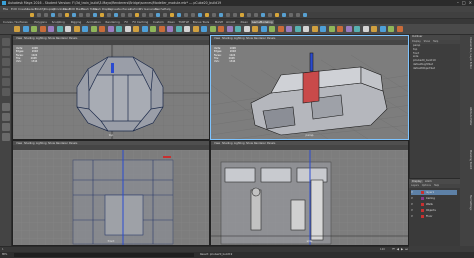  Describe the element at coordinates (415, 185) in the screenshot. I see `layers-menu: Layers` at that location.